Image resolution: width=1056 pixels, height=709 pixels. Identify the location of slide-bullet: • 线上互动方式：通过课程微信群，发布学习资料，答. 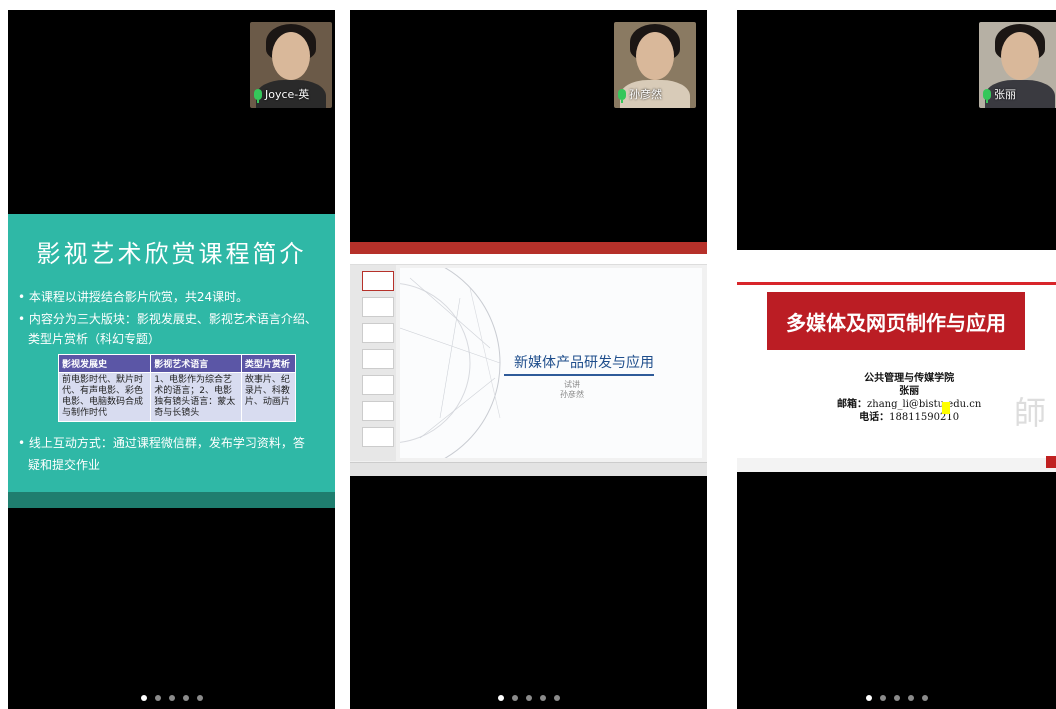
(161, 443).